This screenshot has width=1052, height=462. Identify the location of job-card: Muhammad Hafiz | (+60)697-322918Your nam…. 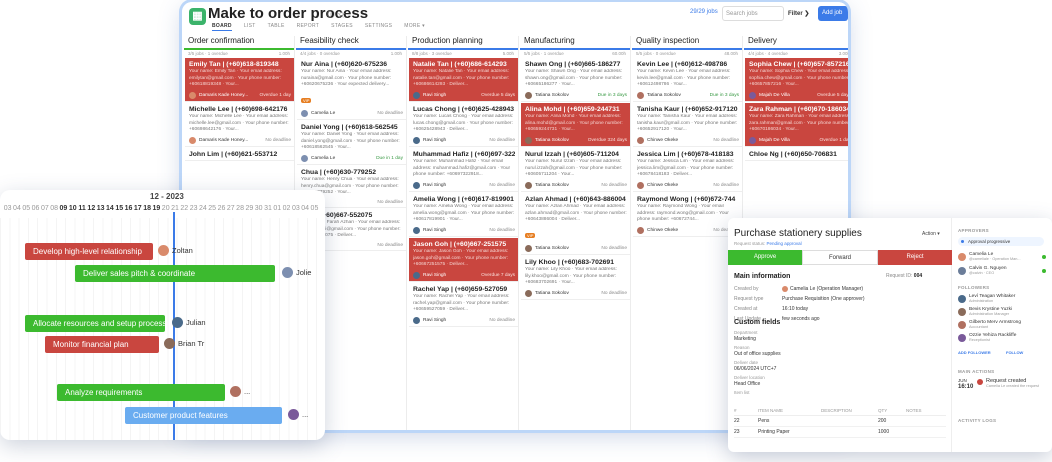
(463, 170).